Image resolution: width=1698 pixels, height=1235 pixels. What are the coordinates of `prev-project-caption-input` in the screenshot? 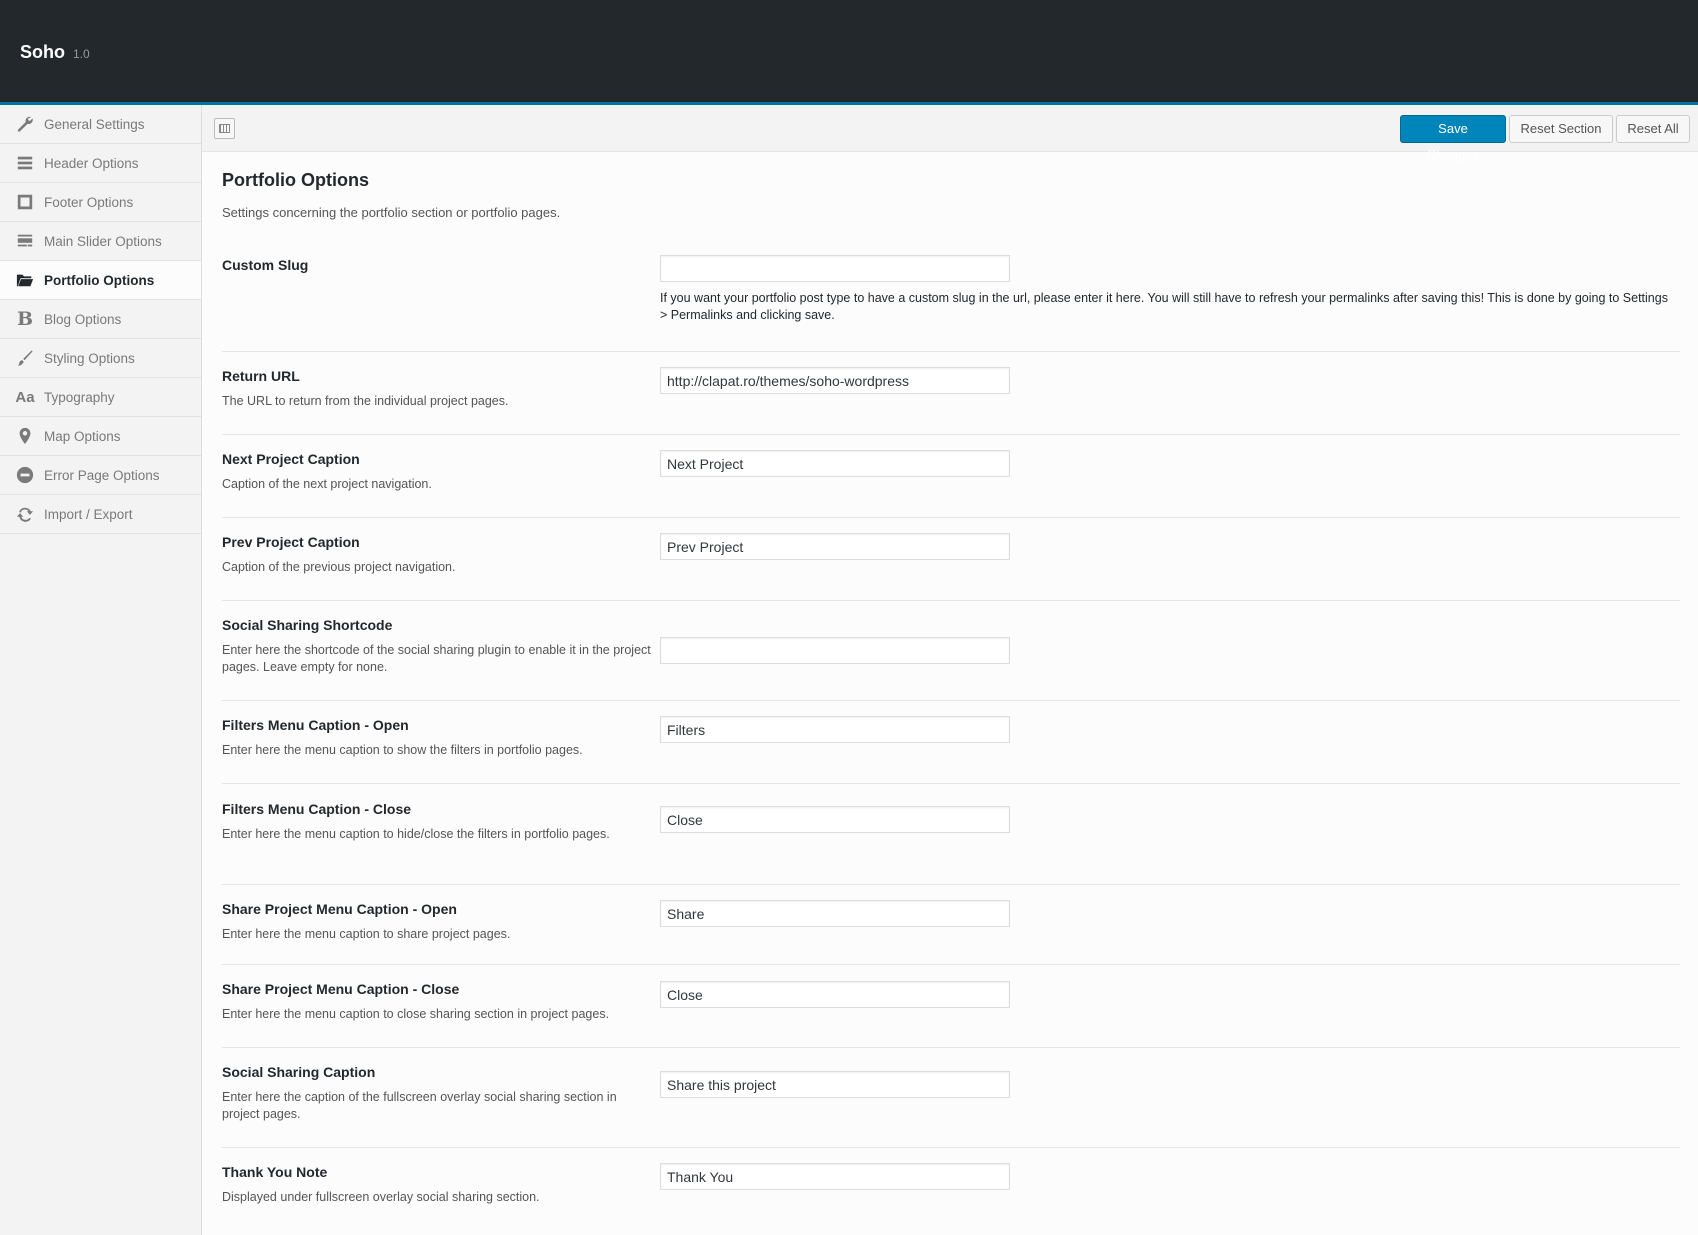 It's located at (835, 546).